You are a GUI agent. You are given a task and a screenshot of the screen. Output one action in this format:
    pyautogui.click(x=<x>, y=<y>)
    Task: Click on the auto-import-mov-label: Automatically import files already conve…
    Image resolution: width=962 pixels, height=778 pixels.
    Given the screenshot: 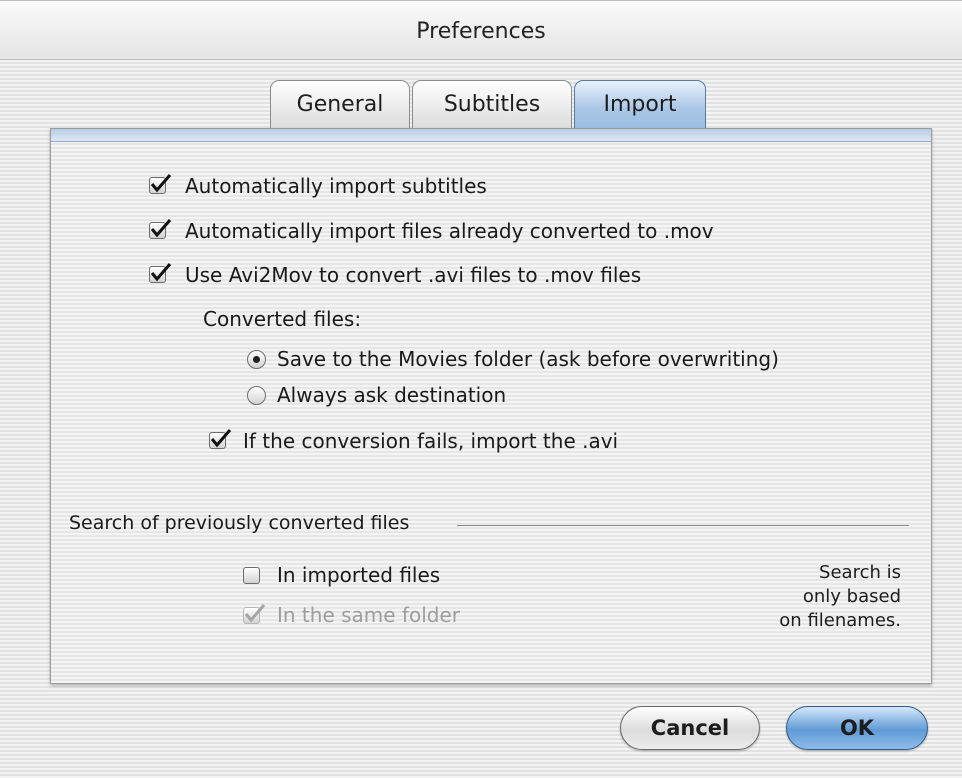 What is the action you would take?
    pyautogui.click(x=449, y=231)
    